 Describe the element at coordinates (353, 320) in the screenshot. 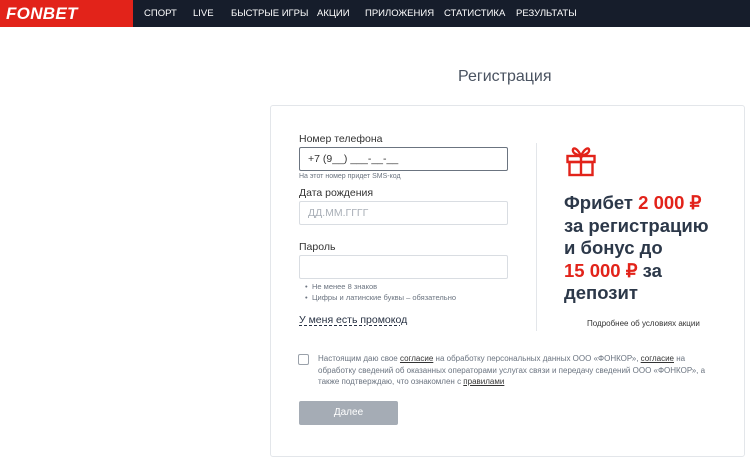

I see `promo-code-link: У меня есть промокод` at that location.